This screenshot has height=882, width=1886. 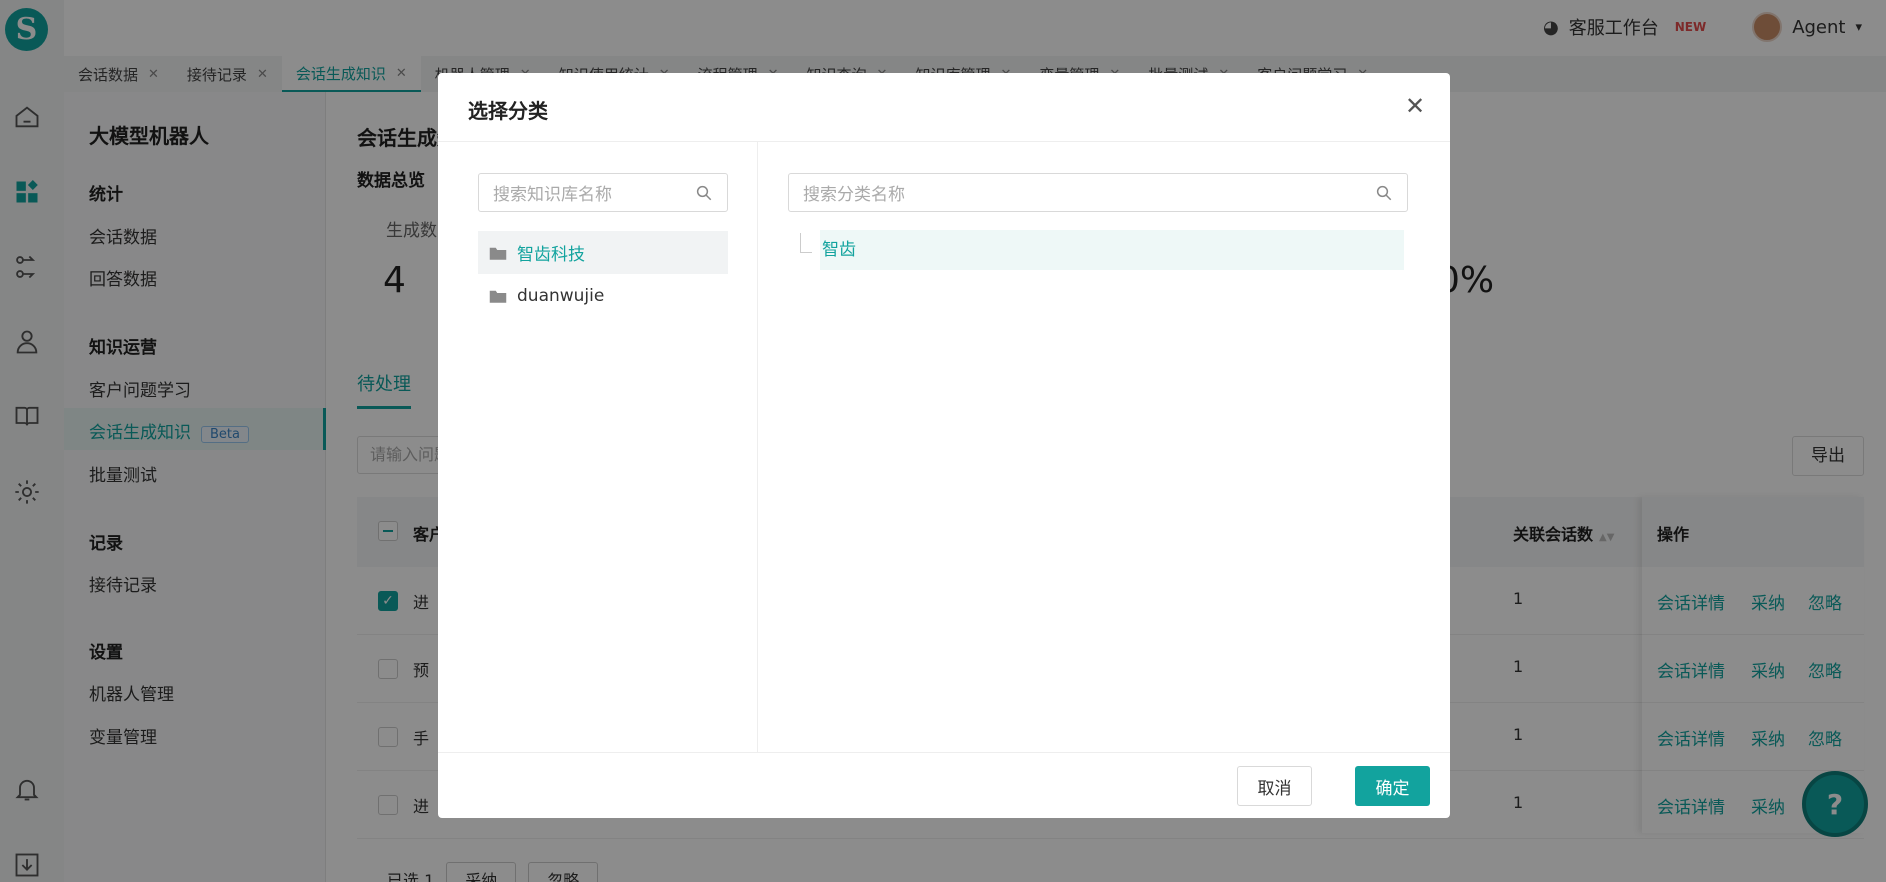 I want to click on kb-item: duanwujie, so click(x=603, y=295).